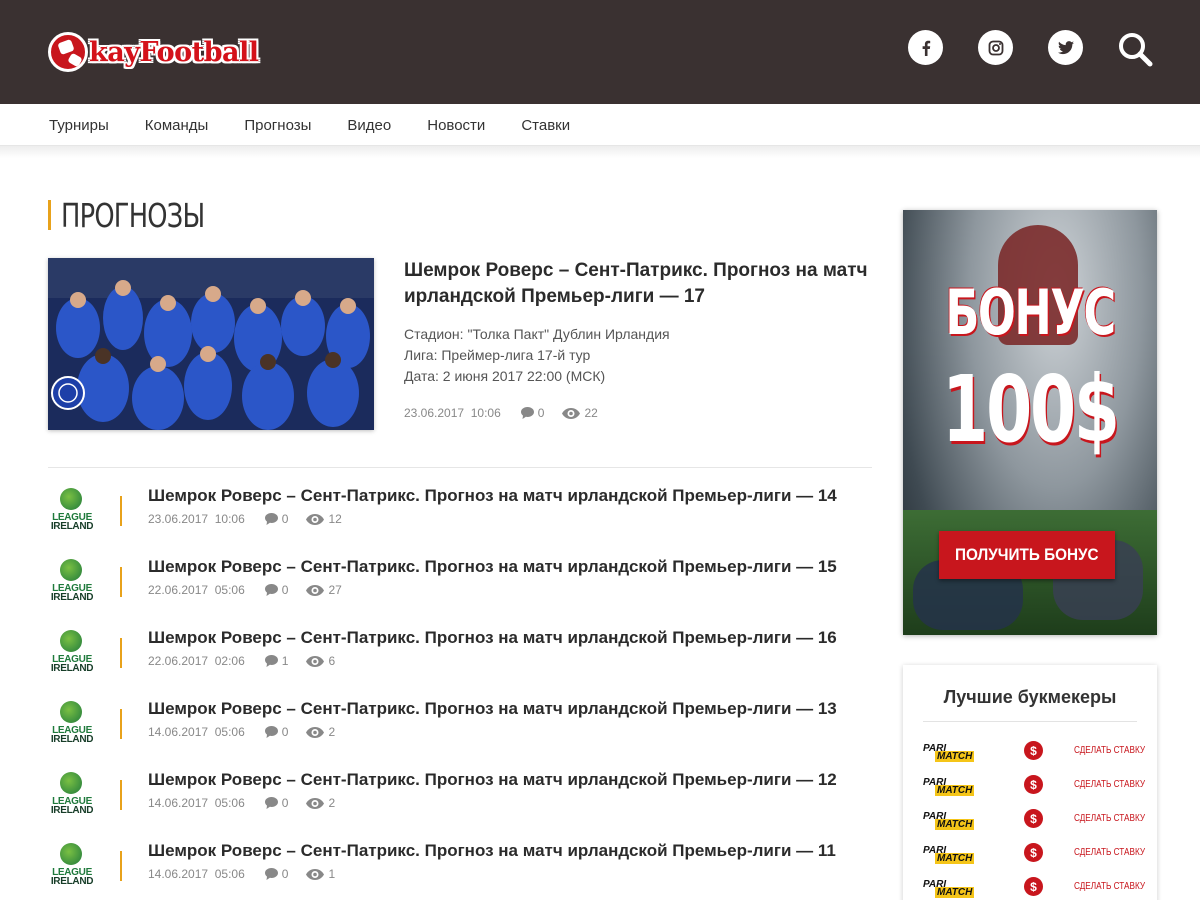 Image resolution: width=1200 pixels, height=900 pixels. What do you see at coordinates (250, 732) in the screenshot?
I see `article-meta: 14.06.2017 05:06 0 2` at bounding box center [250, 732].